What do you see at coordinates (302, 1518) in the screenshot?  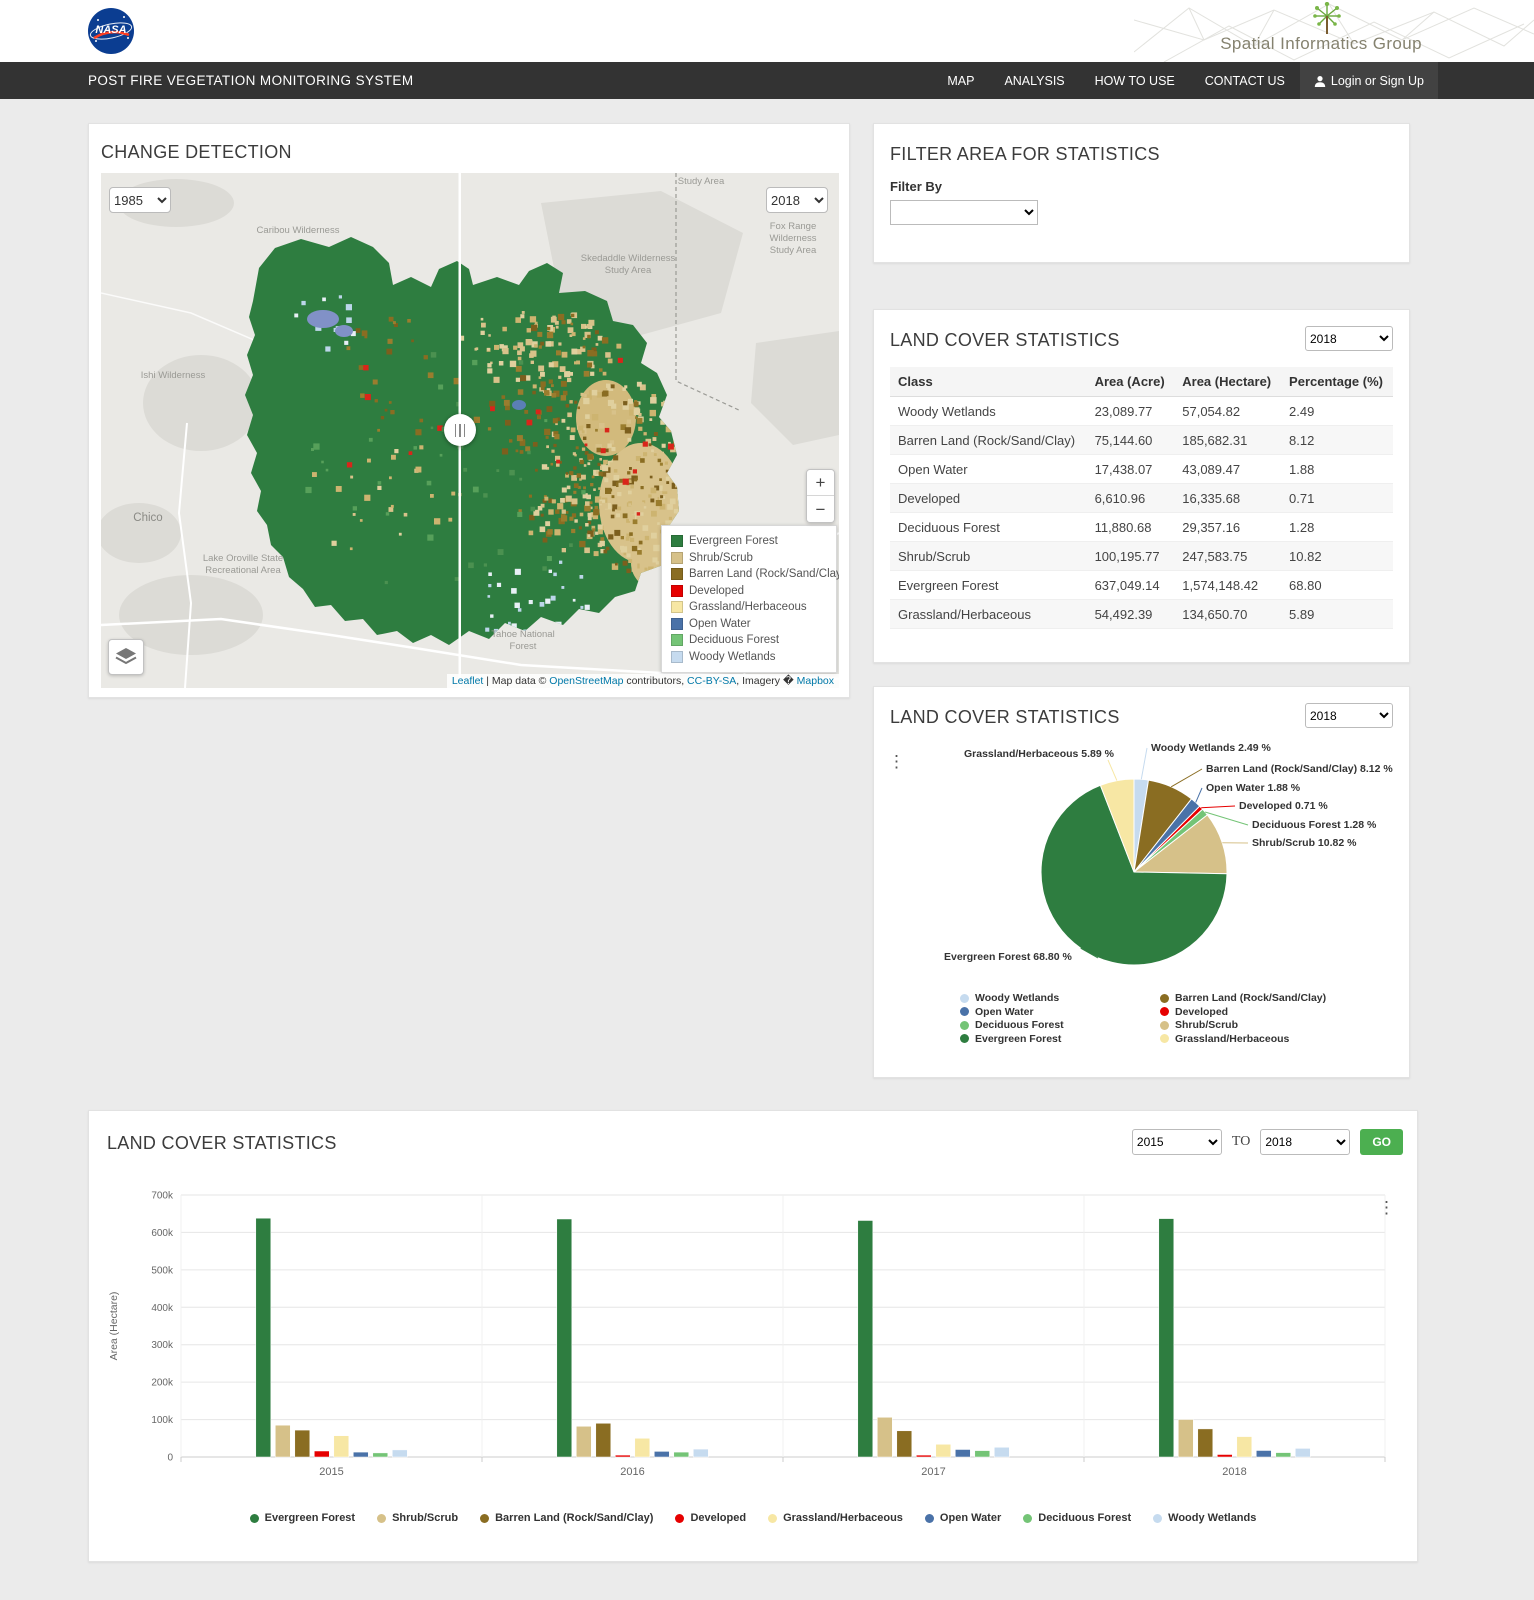 I see `bar-legend-item: Evergreen Forest` at bounding box center [302, 1518].